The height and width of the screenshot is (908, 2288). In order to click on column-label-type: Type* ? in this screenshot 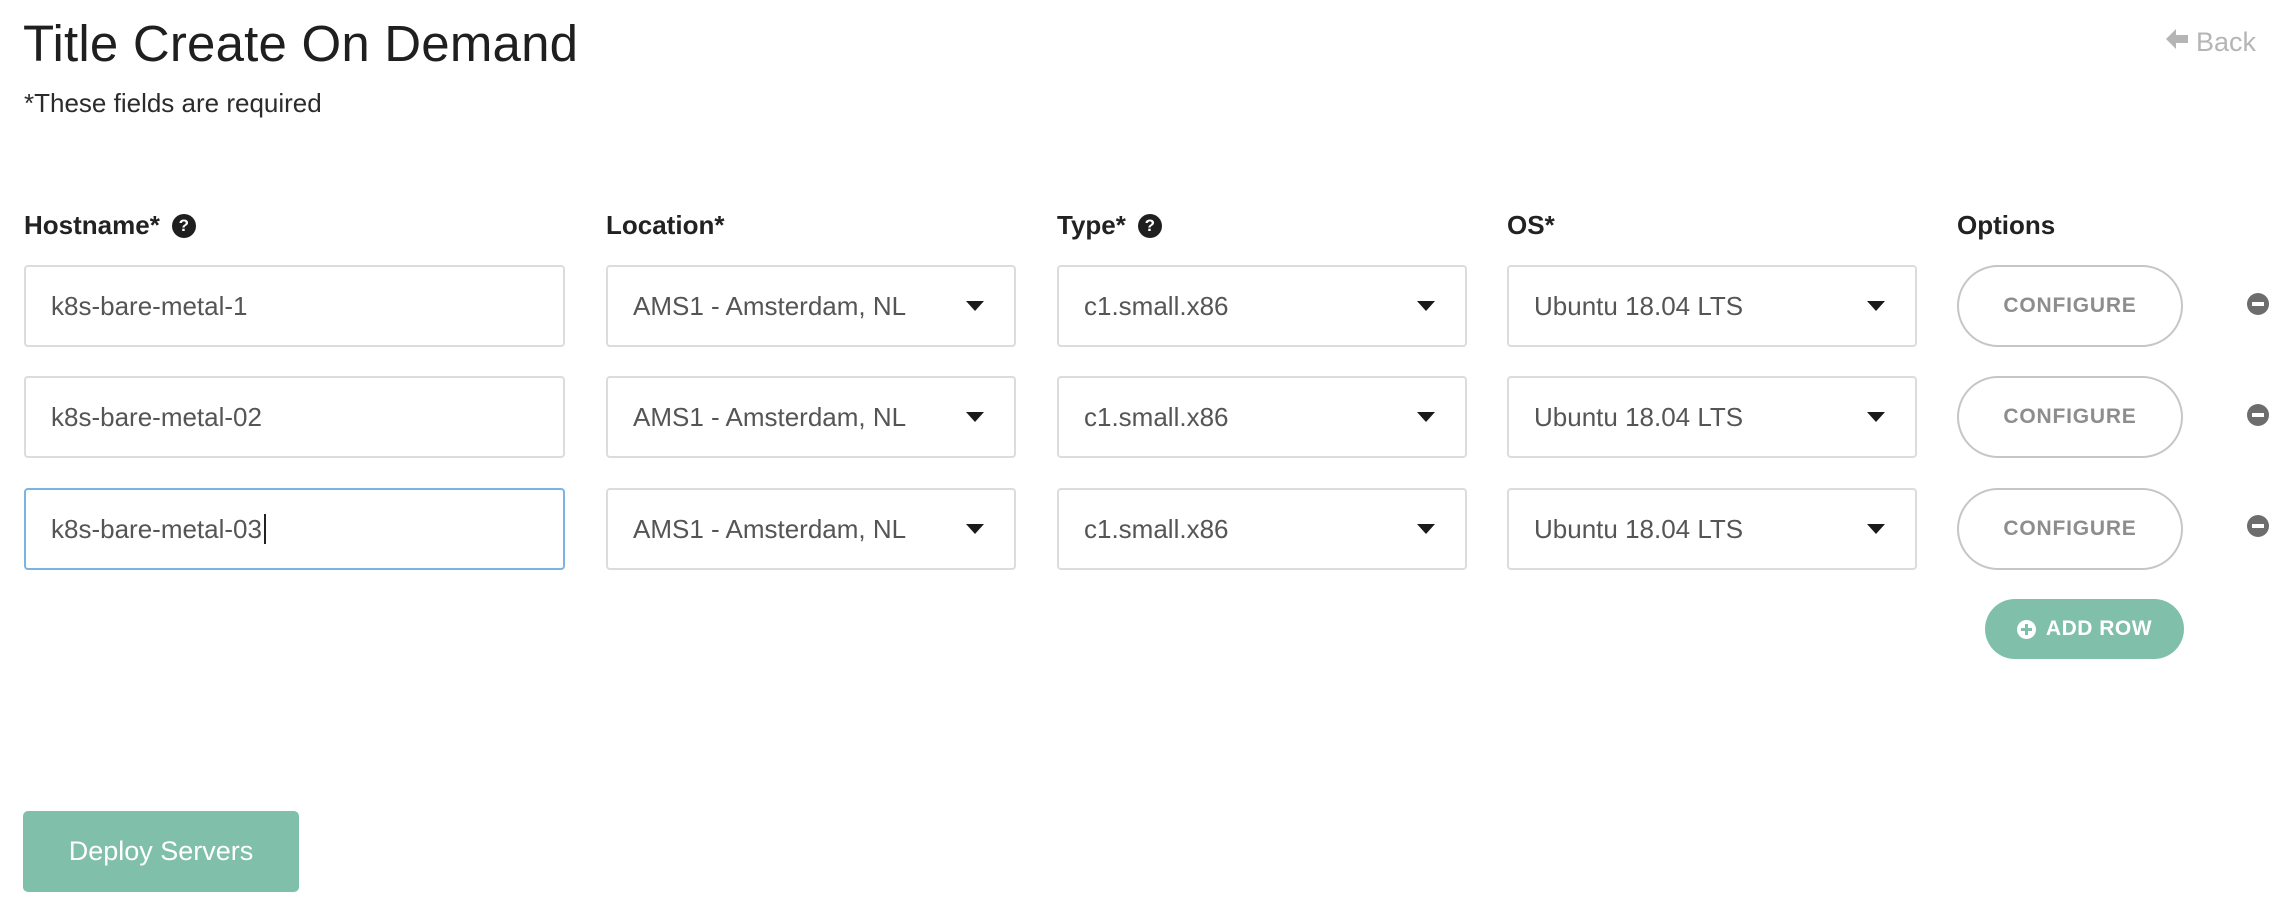, I will do `click(1109, 225)`.